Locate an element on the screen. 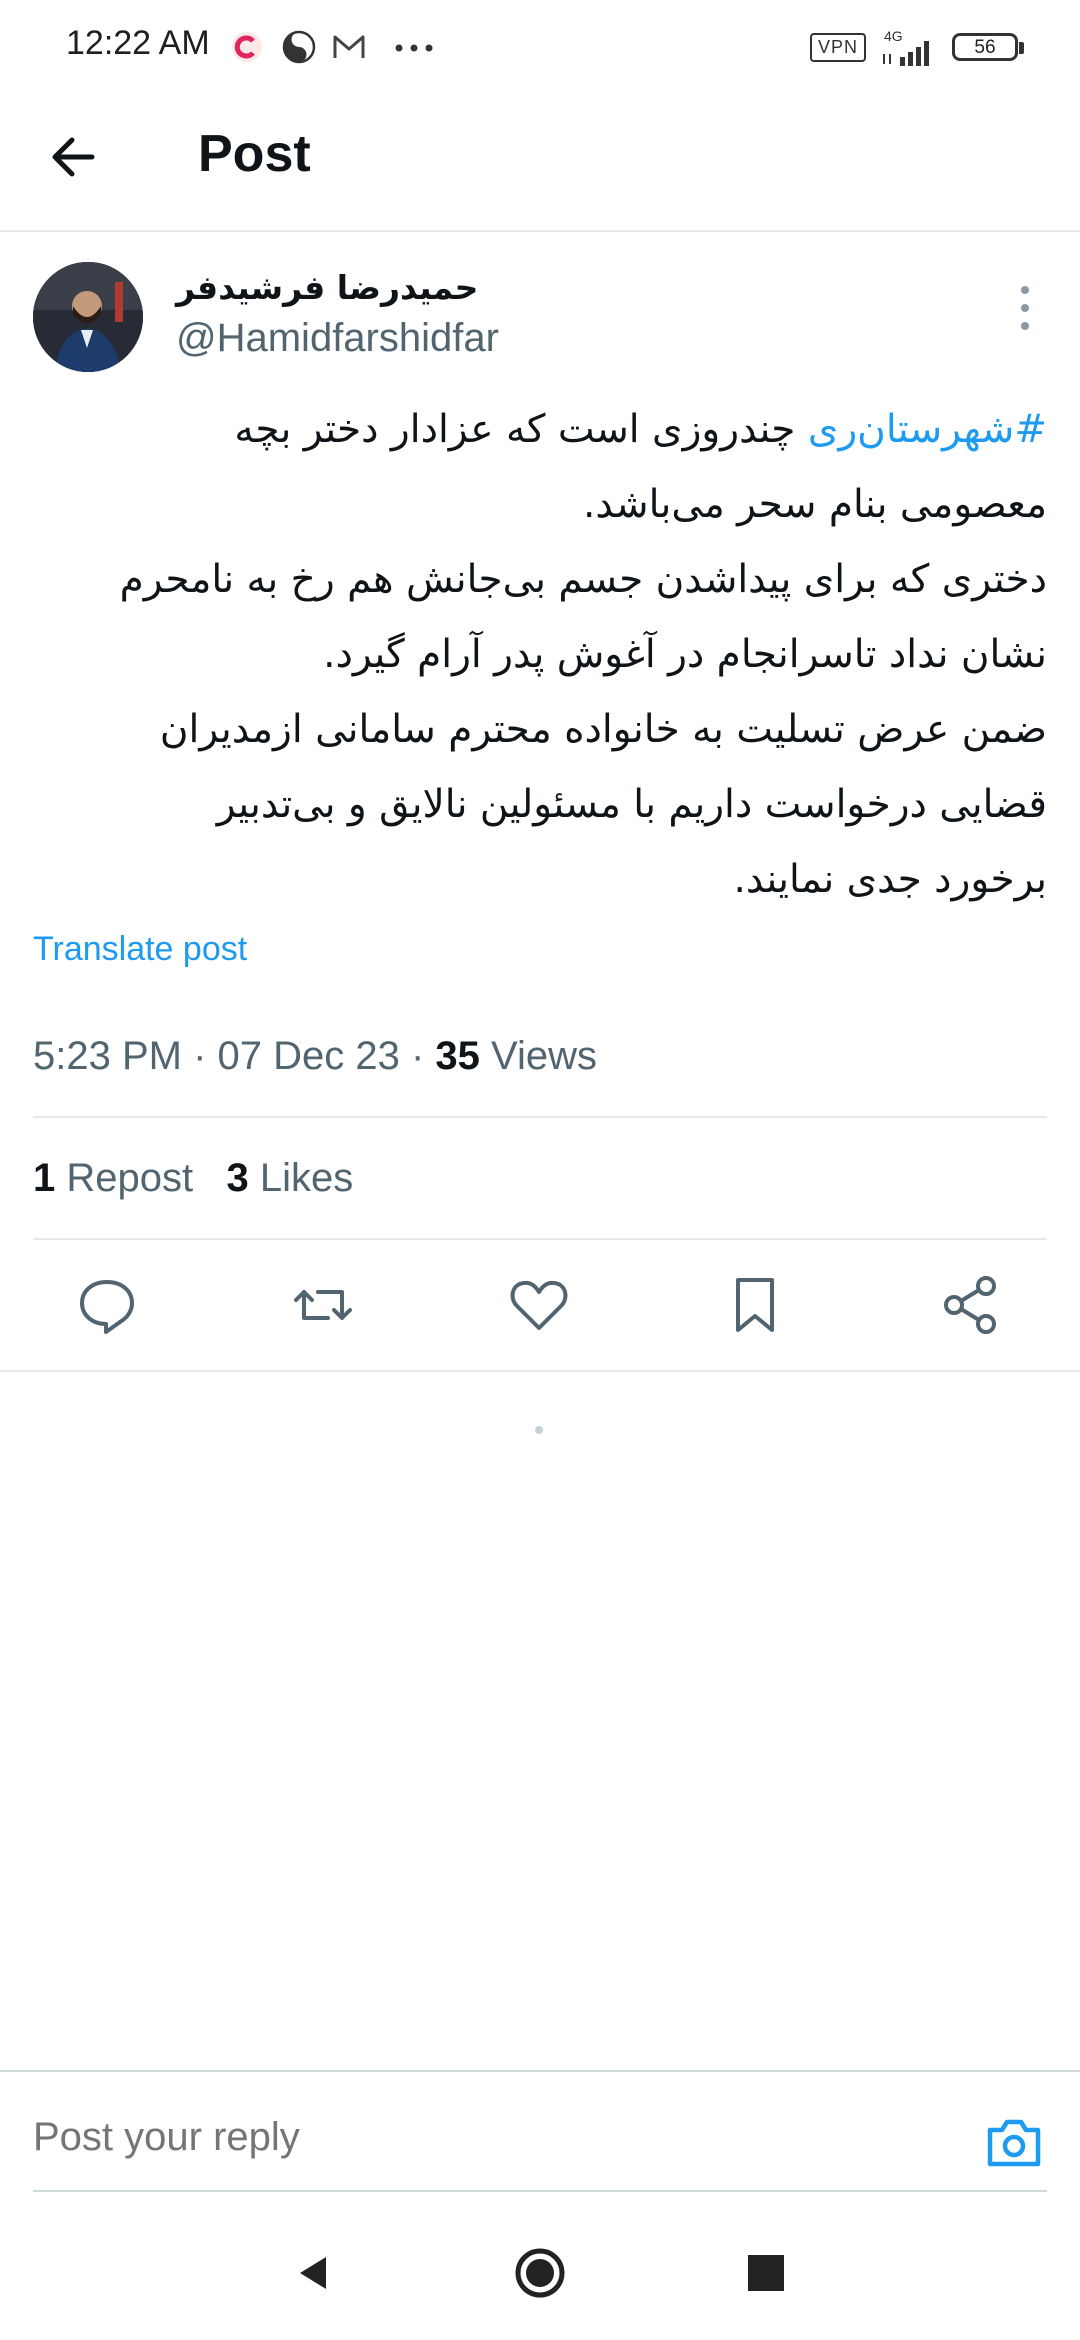 This screenshot has height=2340, width=1080. hashtag-link: #شهرستان‌ری is located at coordinates (927, 429).